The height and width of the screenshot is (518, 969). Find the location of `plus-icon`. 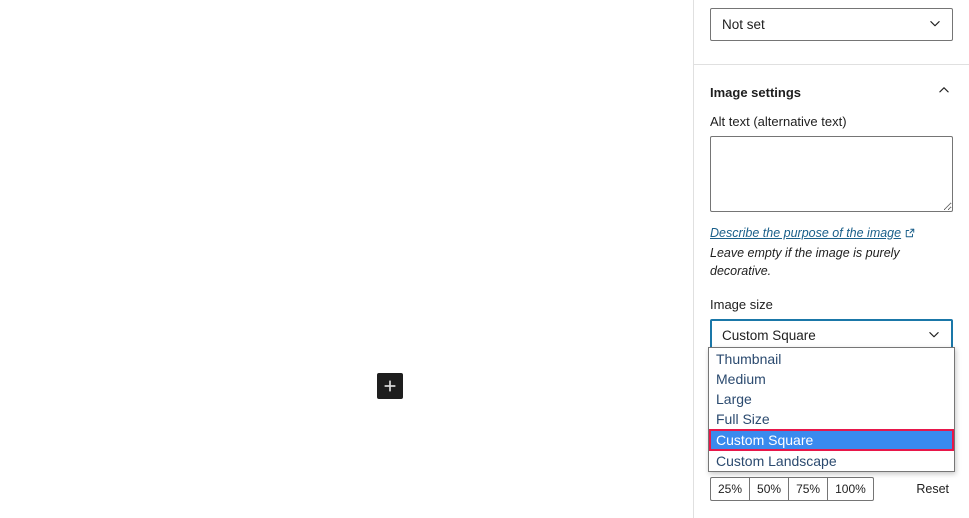

plus-icon is located at coordinates (390, 386).